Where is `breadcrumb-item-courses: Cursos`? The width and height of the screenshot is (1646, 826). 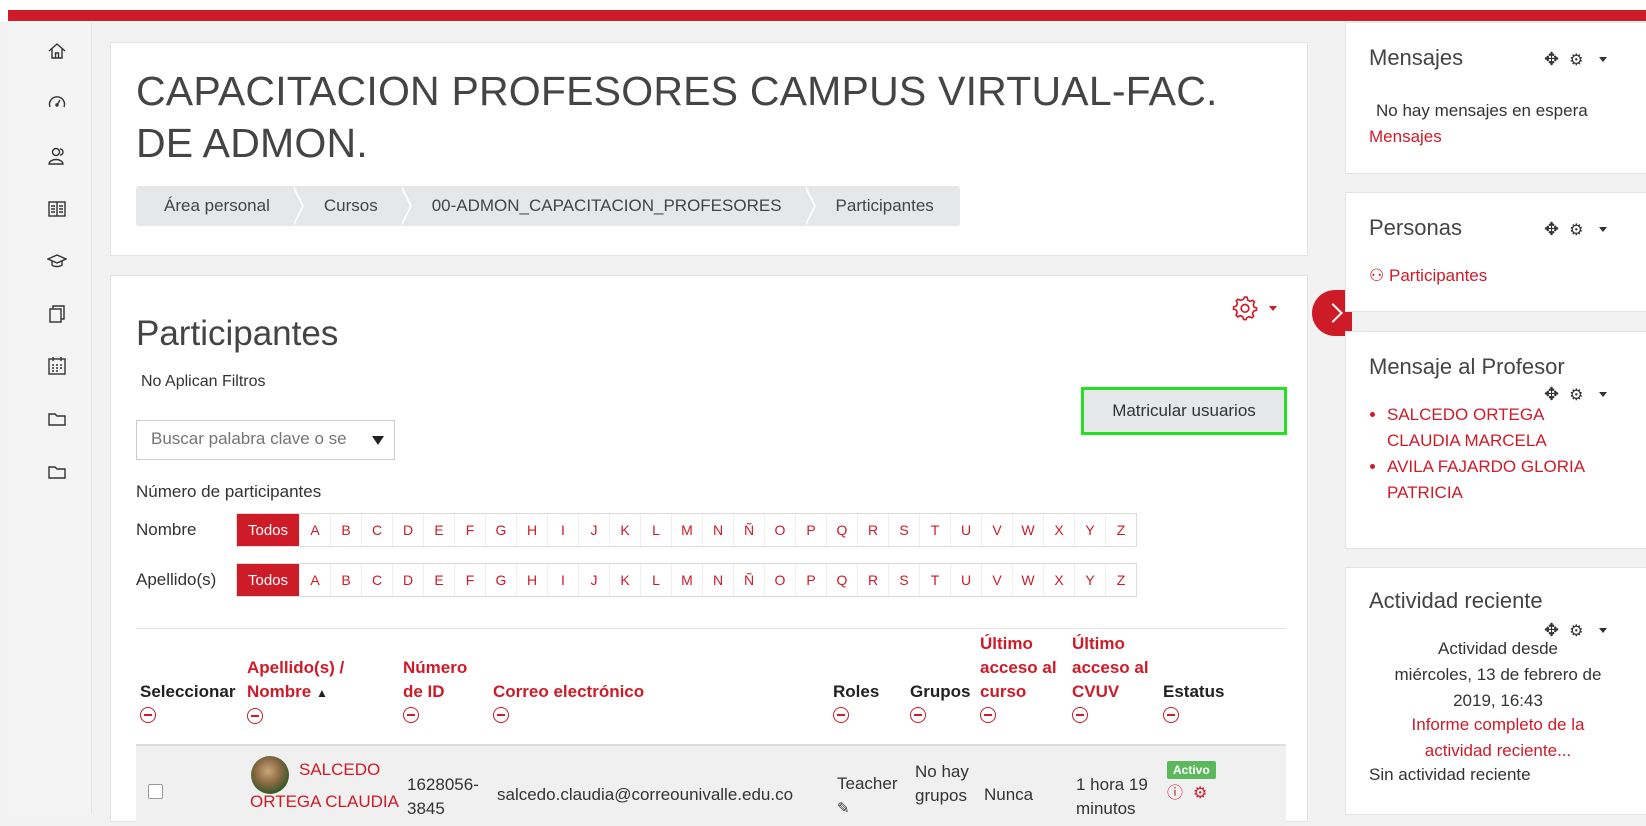 breadcrumb-item-courses: Cursos is located at coordinates (354, 206).